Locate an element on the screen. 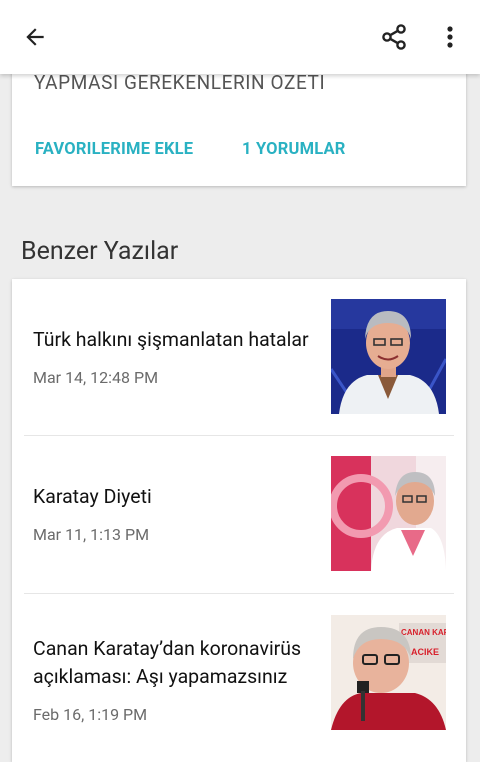  thumbnail-banner-line-1: CANAN KARA is located at coordinates (423, 632).